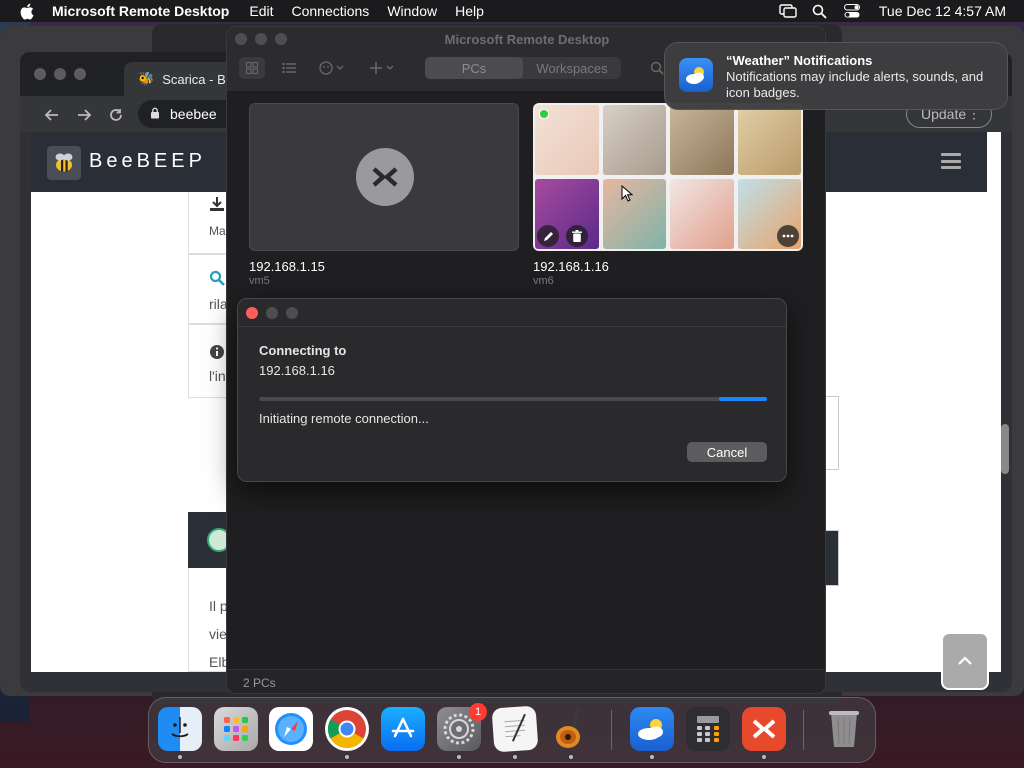 This screenshot has height=768, width=1024. Describe the element at coordinates (261, 11) in the screenshot. I see `menu-edit: Edit` at that location.